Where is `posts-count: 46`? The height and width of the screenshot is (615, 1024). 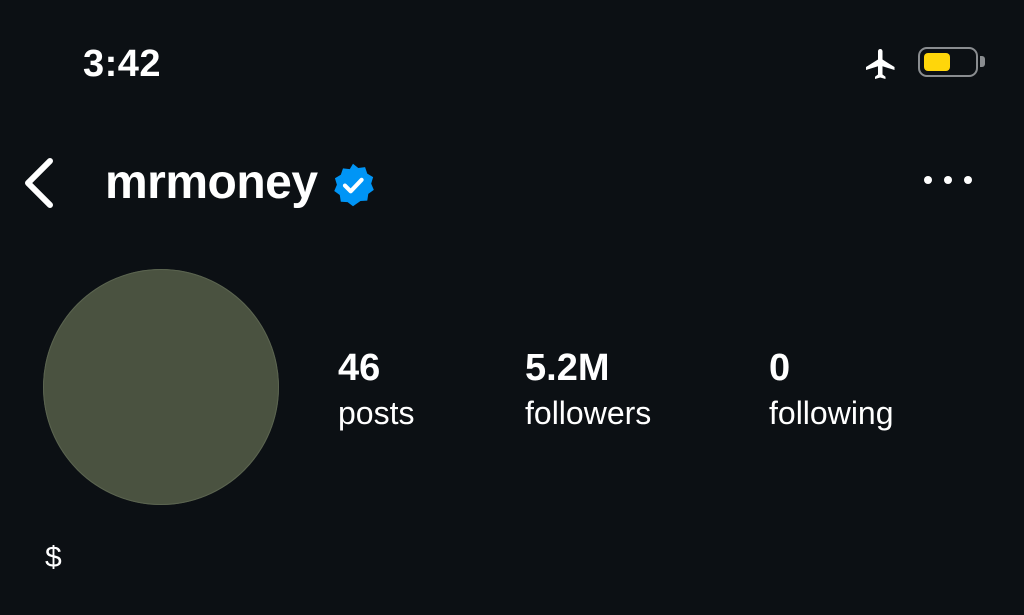 posts-count: 46 is located at coordinates (359, 368).